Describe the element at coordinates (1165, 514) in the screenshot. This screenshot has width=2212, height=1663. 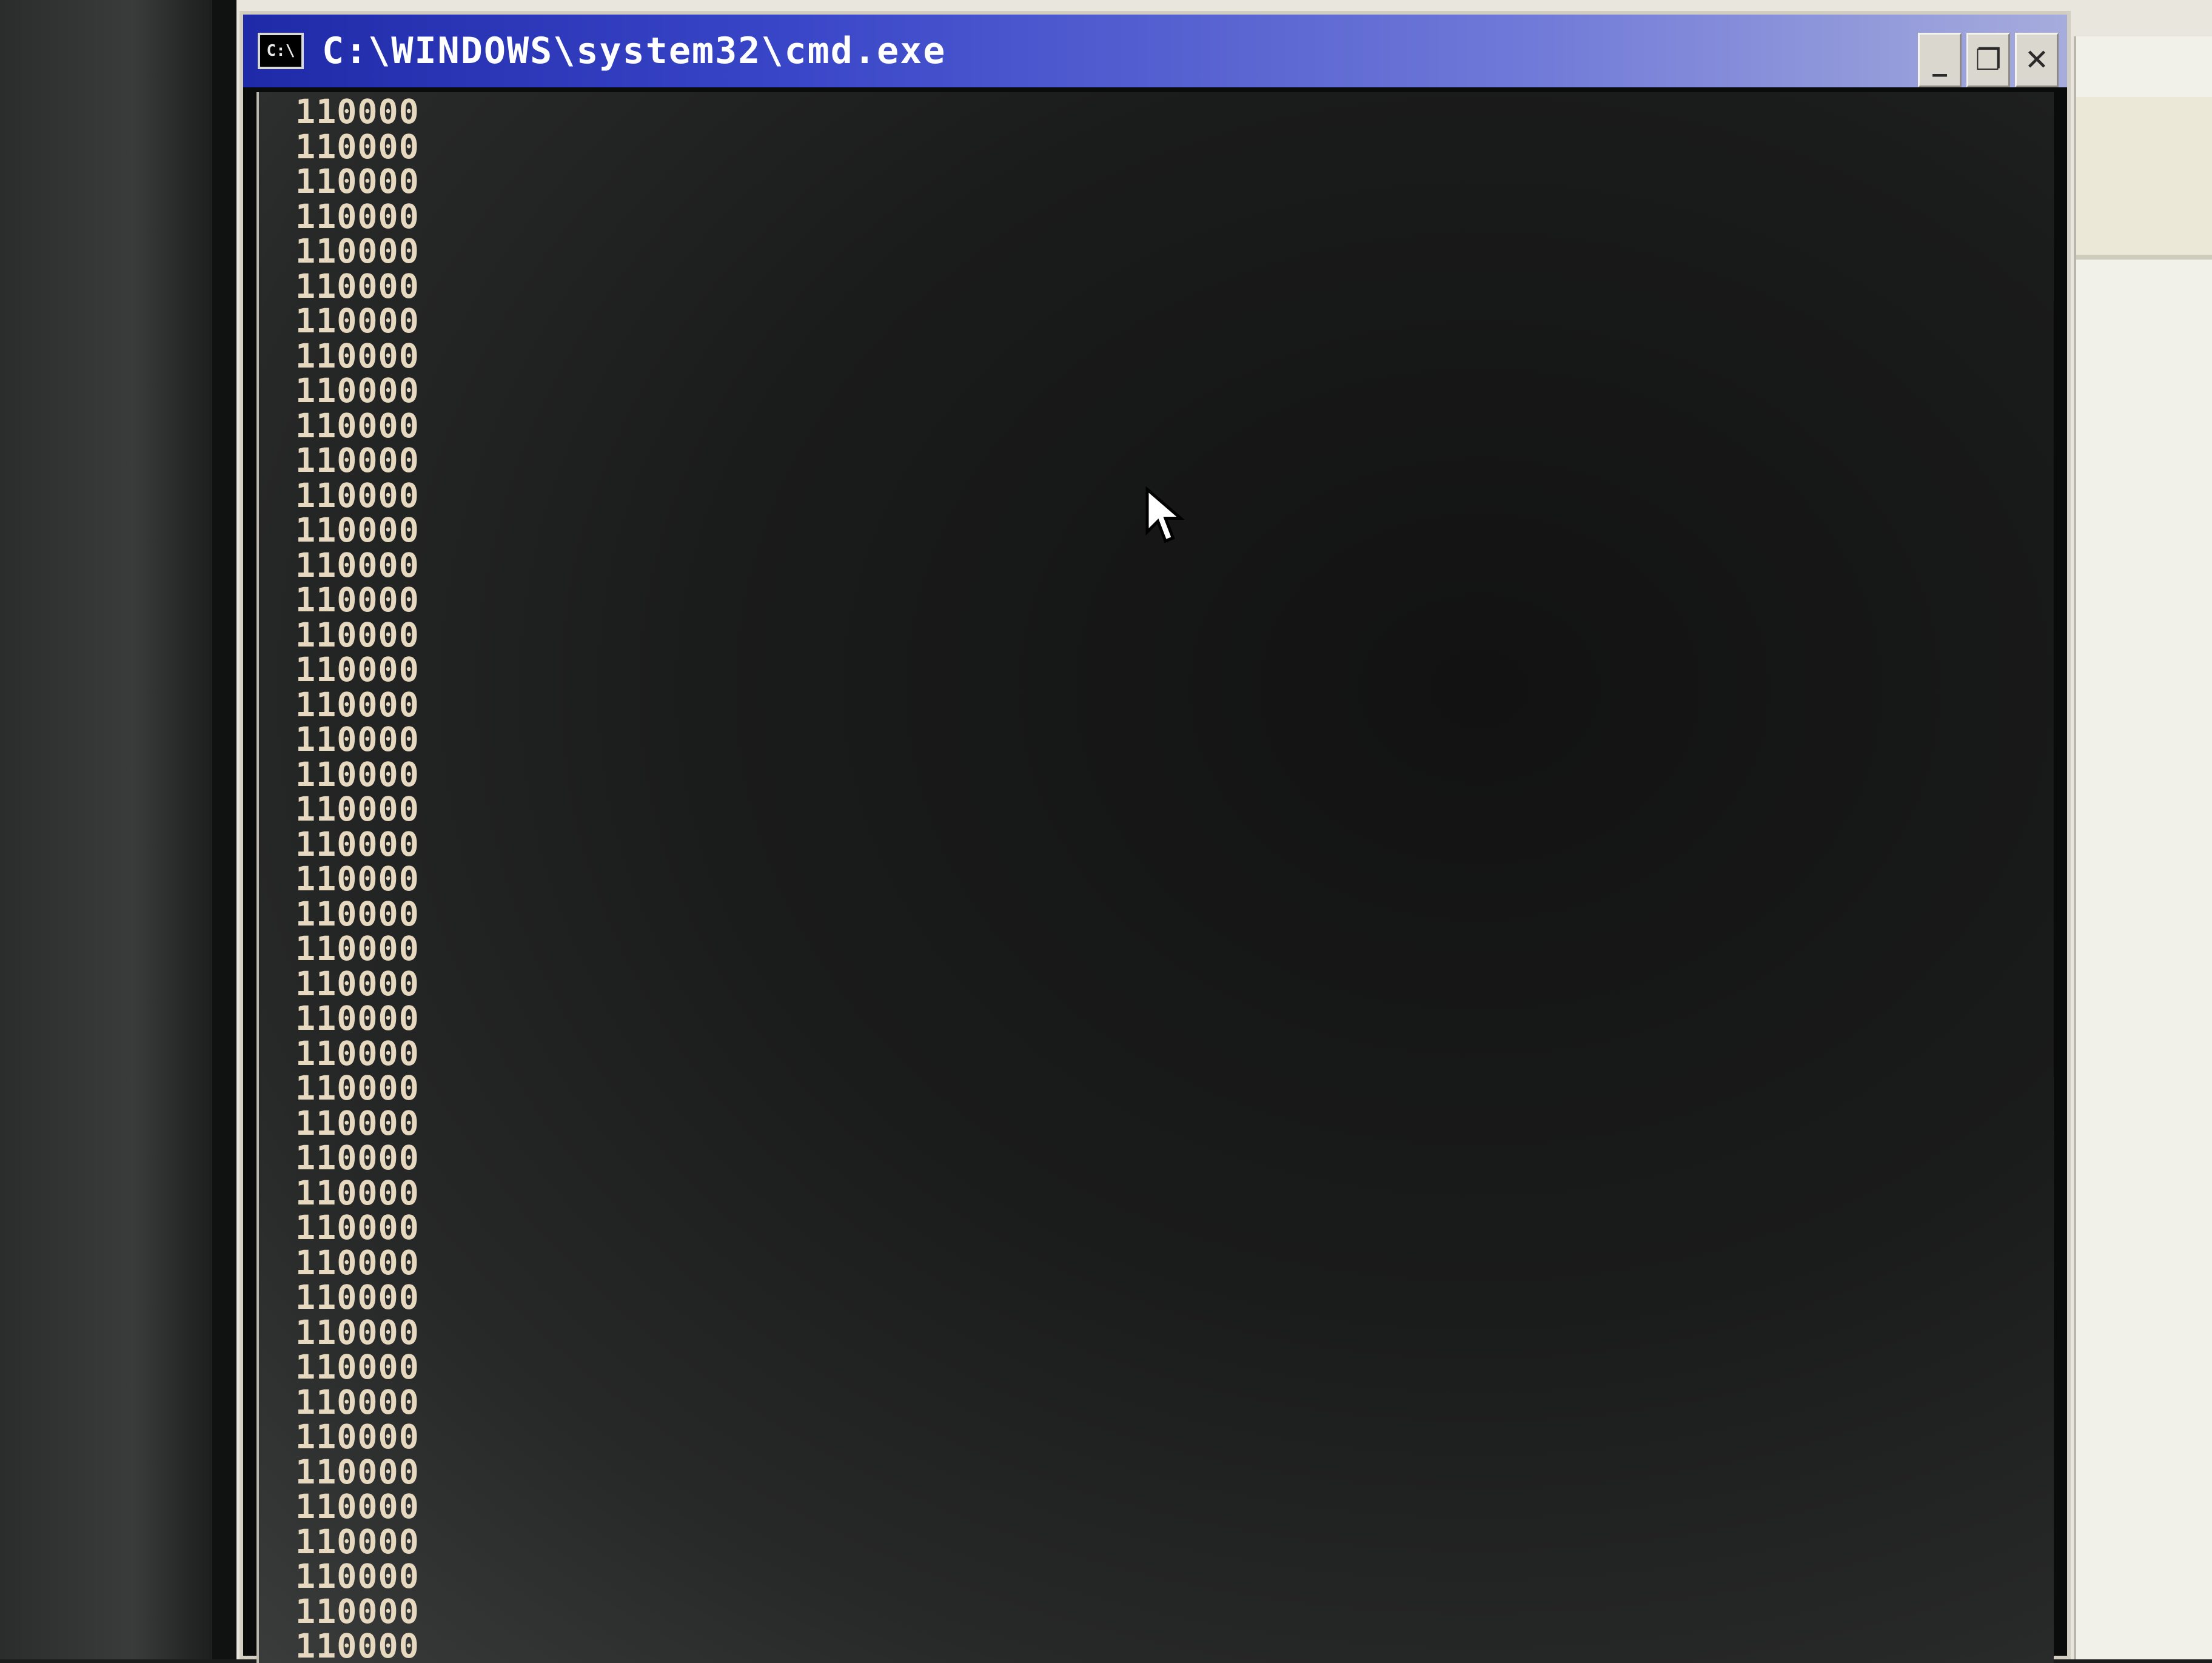
I see `mouse-cursor-icon` at that location.